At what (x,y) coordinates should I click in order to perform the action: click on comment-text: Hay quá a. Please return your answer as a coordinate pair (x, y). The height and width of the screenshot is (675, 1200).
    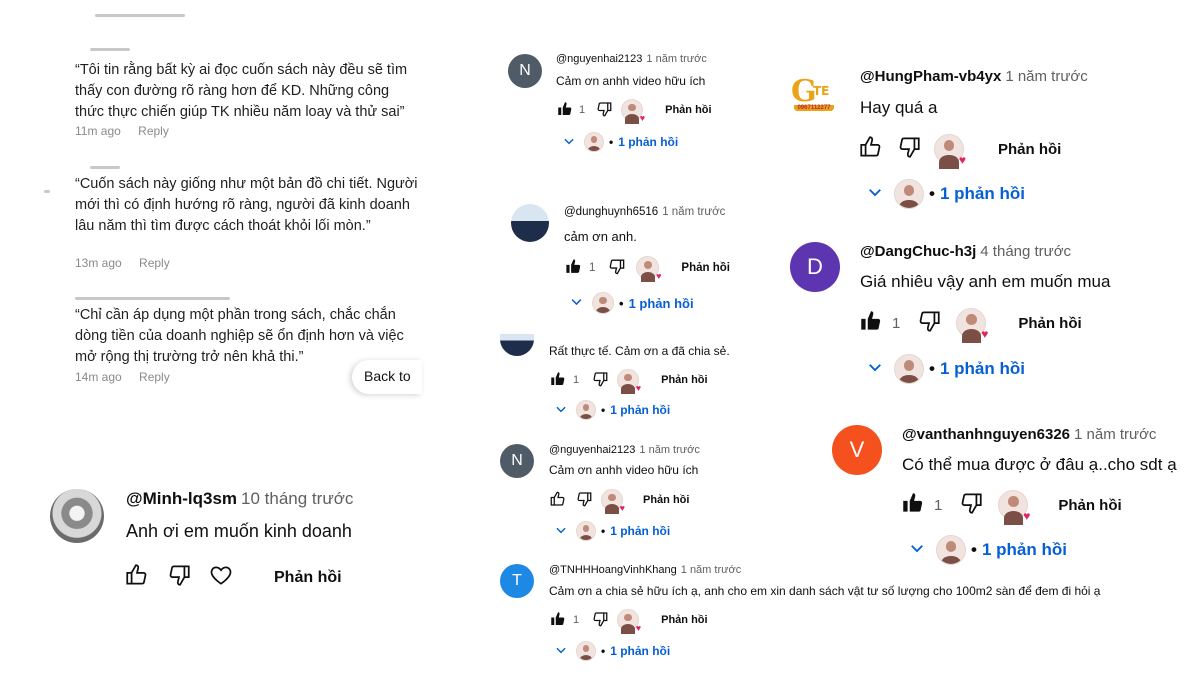
    Looking at the image, I should click on (899, 107).